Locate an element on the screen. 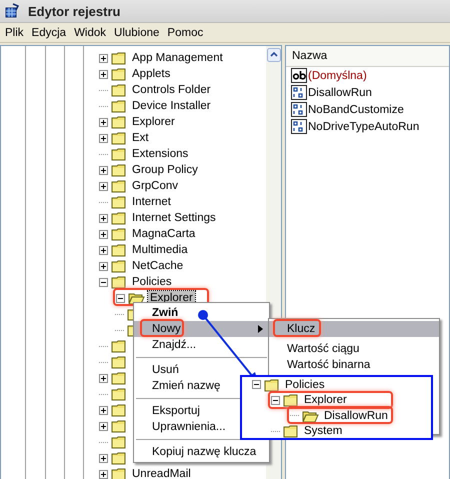  tree-item: Internet Settings is located at coordinates (174, 218).